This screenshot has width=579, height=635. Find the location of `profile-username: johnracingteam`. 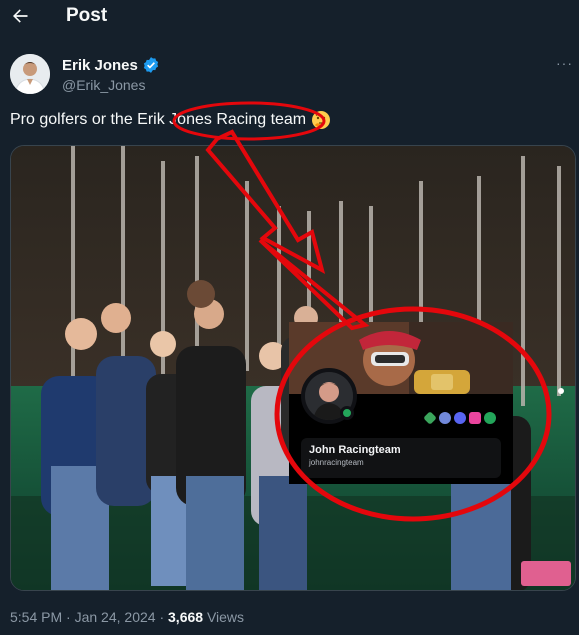

profile-username: johnracingteam is located at coordinates (336, 462).